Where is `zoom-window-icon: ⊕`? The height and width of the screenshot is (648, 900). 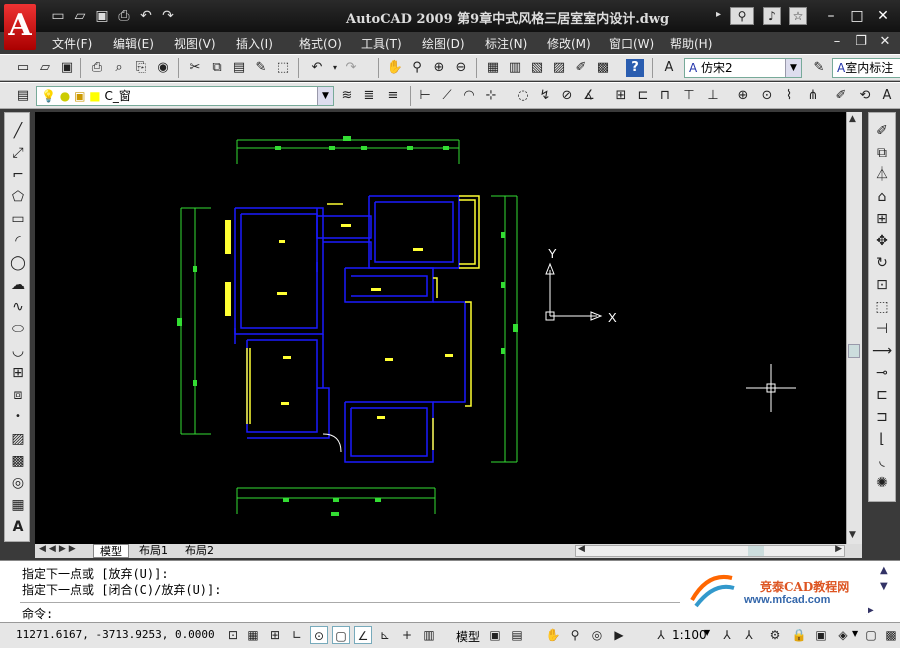 zoom-window-icon: ⊕ is located at coordinates (439, 68).